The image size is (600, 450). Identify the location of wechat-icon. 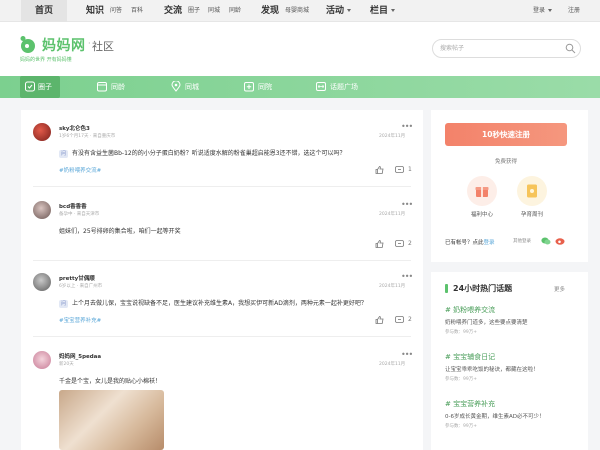
(546, 241).